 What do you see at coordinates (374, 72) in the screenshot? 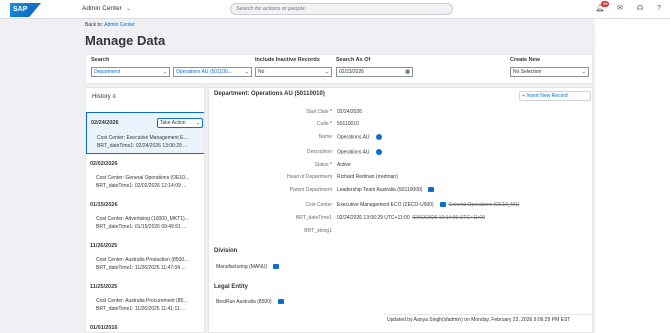
I see `asof-date-input: 02/23/2026 ▦` at bounding box center [374, 72].